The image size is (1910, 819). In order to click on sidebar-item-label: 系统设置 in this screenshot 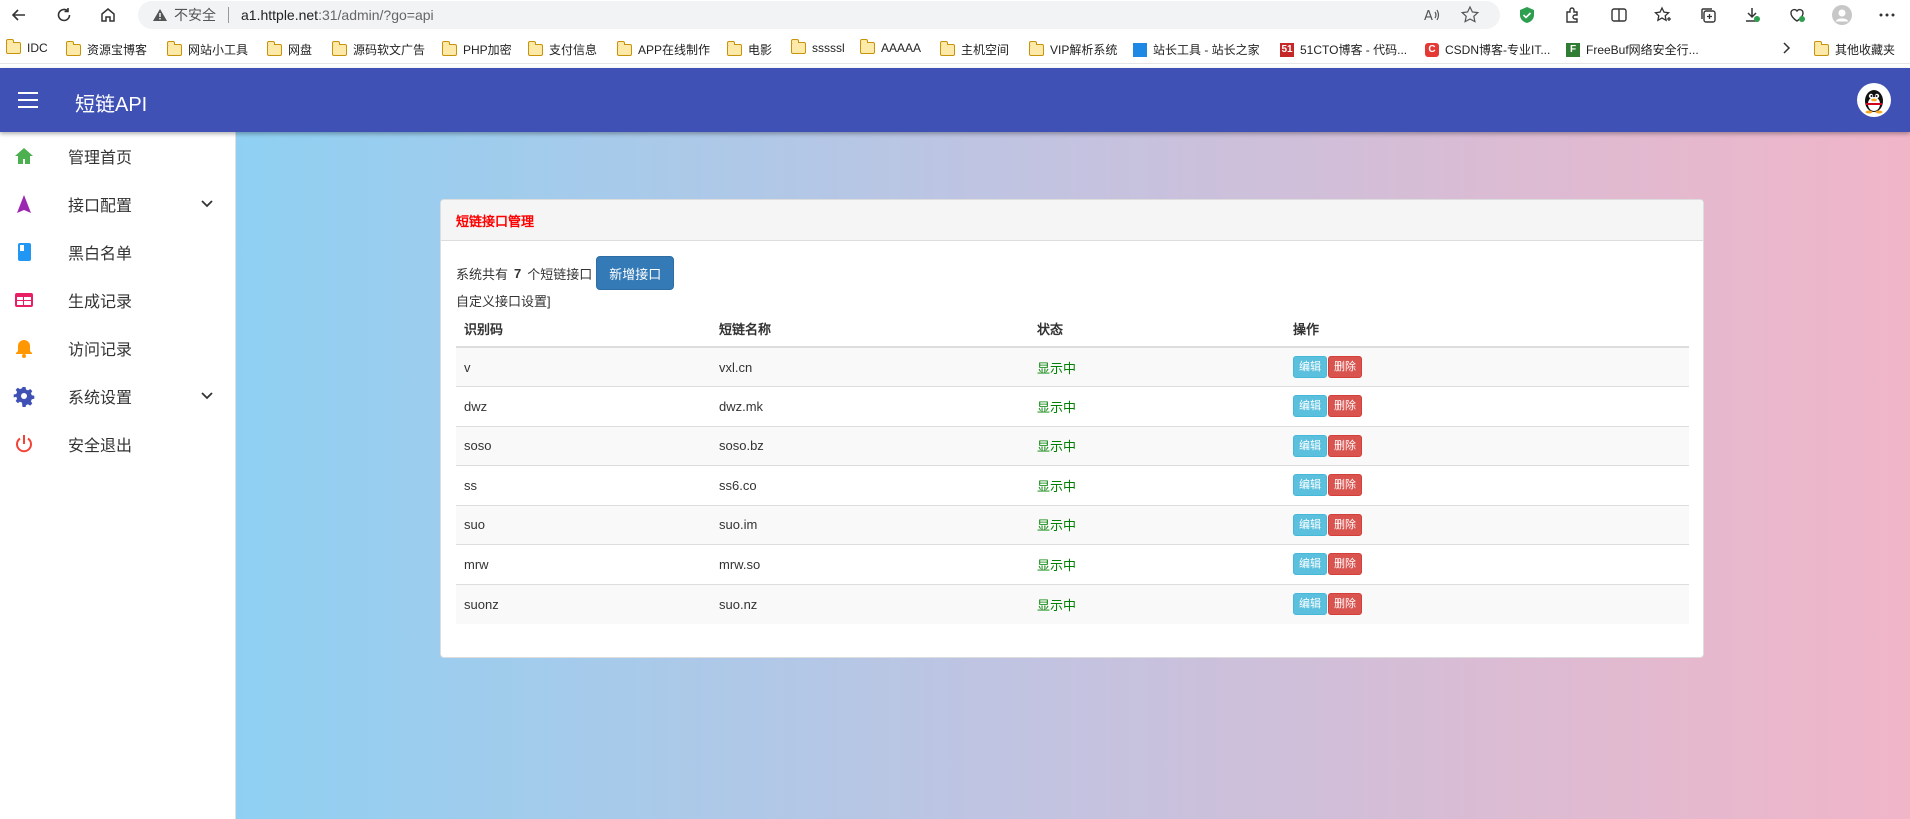, I will do `click(100, 398)`.